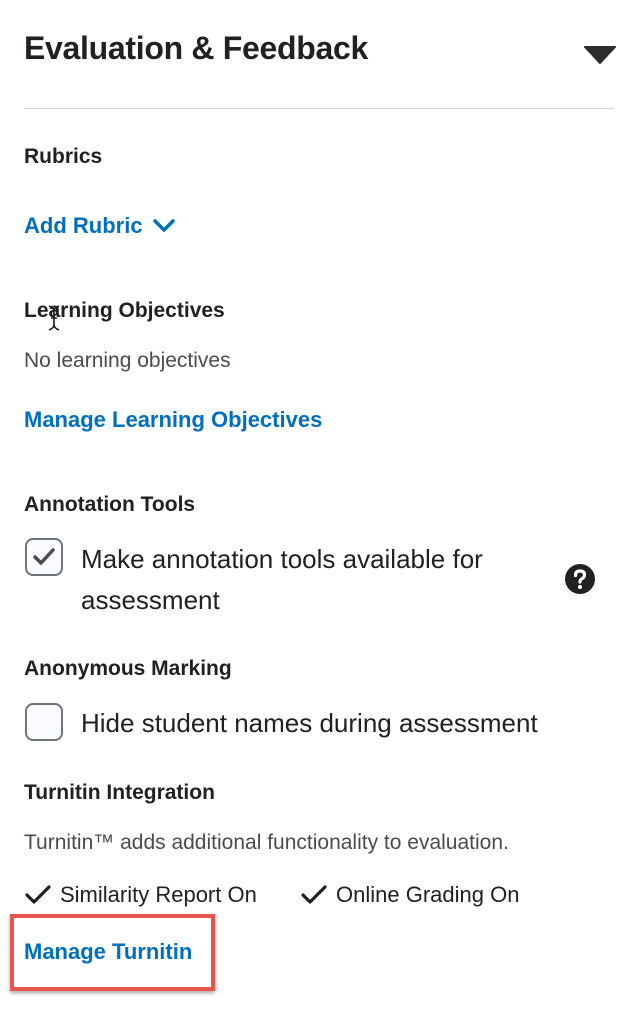 The height and width of the screenshot is (1024, 637). What do you see at coordinates (282, 559) in the screenshot?
I see `annotation-label-line1: Make annotation tools available for` at bounding box center [282, 559].